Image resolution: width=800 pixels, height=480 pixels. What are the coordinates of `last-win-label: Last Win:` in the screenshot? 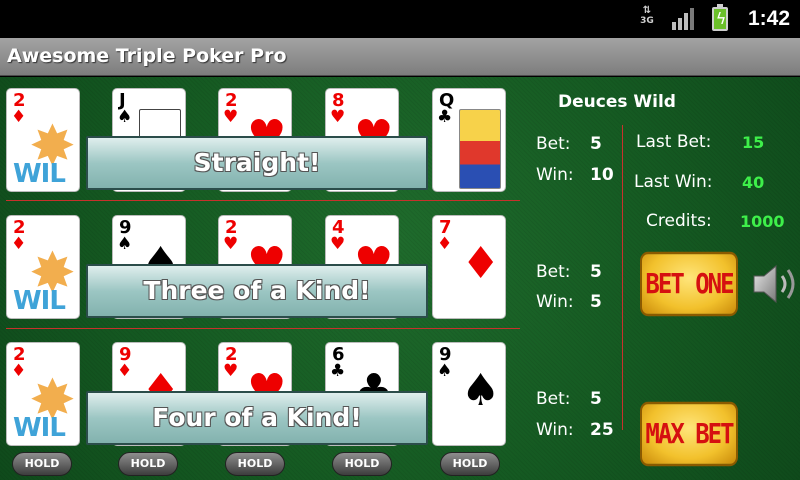 It's located at (673, 182).